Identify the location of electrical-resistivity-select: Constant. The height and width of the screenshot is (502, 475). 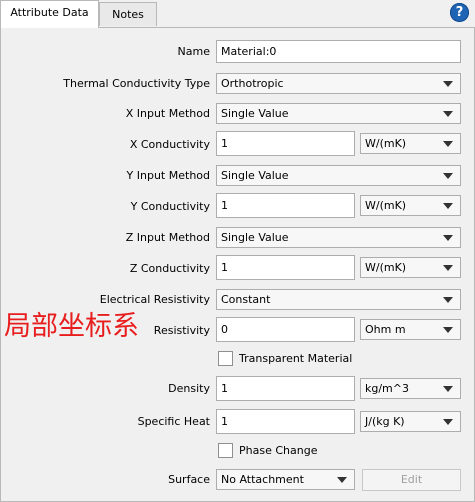
(338, 299).